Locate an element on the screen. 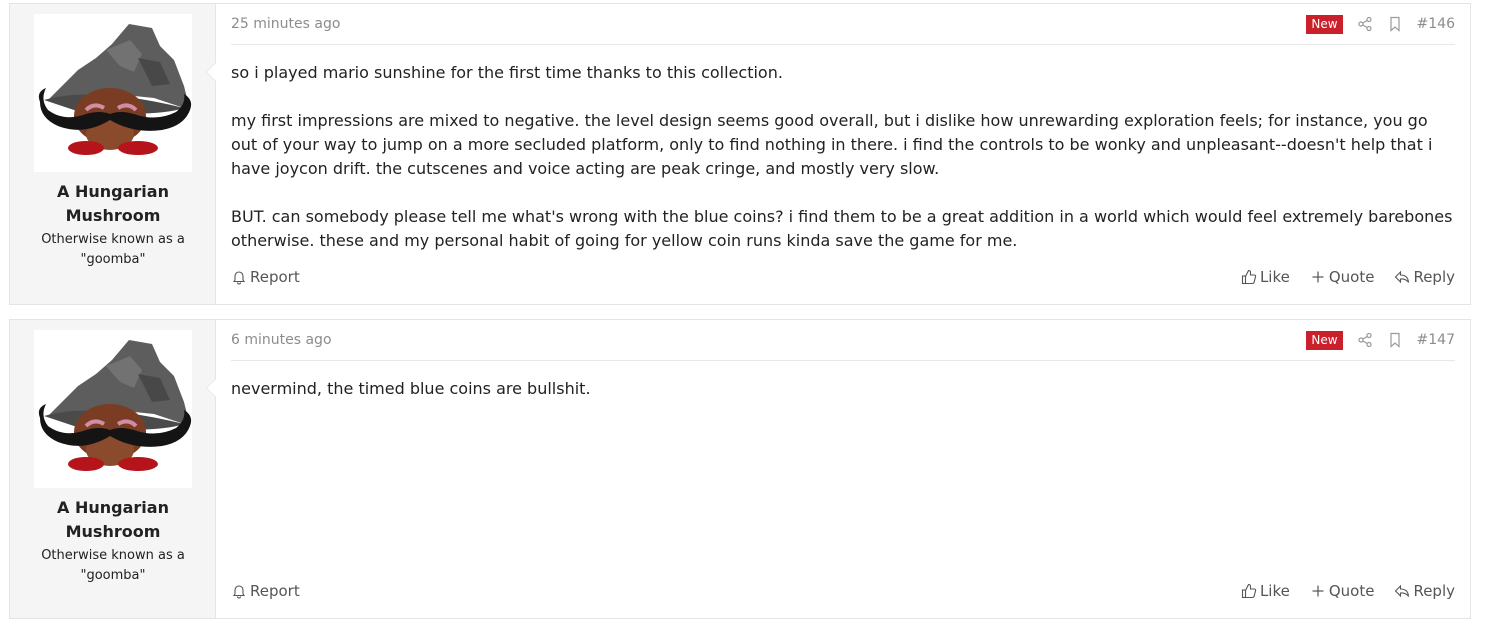  post-number: #147 is located at coordinates (1436, 340).